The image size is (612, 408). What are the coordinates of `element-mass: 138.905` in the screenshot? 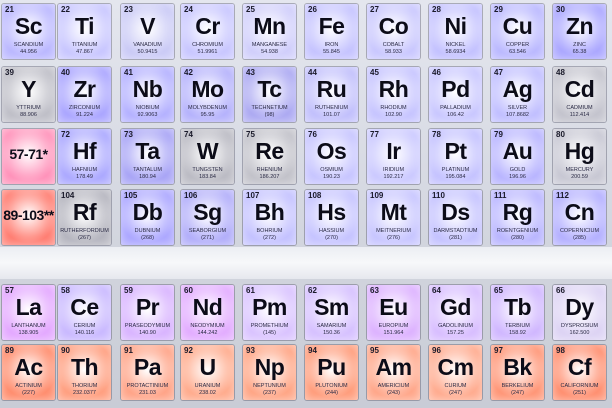 It's located at (28, 333).